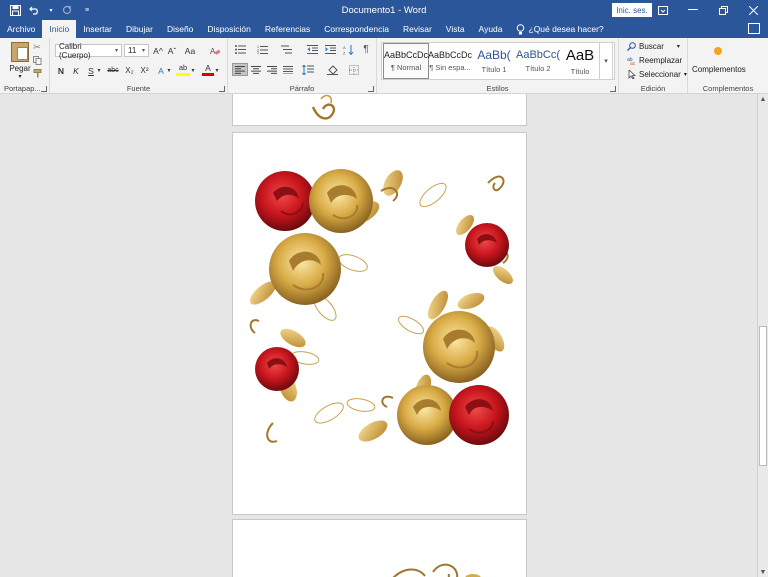 The image size is (768, 577). I want to click on style-normal: AaBbCcDc ¶ Normal, so click(406, 61).